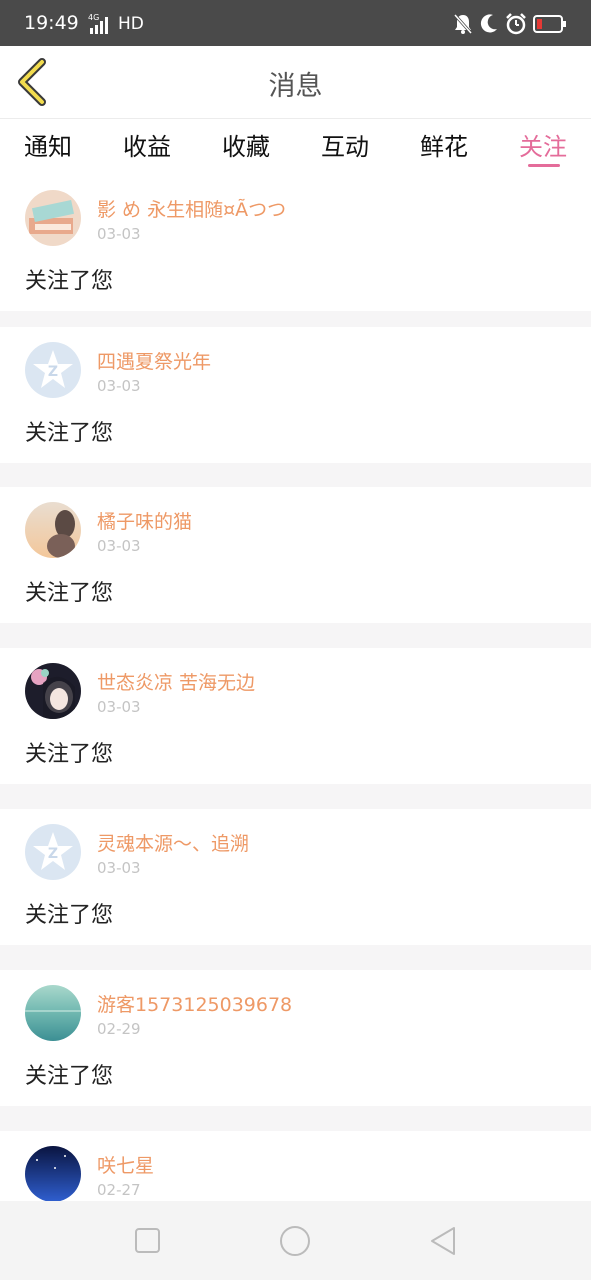 This screenshot has width=591, height=1280. Describe the element at coordinates (53, 218) in the screenshot. I see `photo-books-avatar` at that location.